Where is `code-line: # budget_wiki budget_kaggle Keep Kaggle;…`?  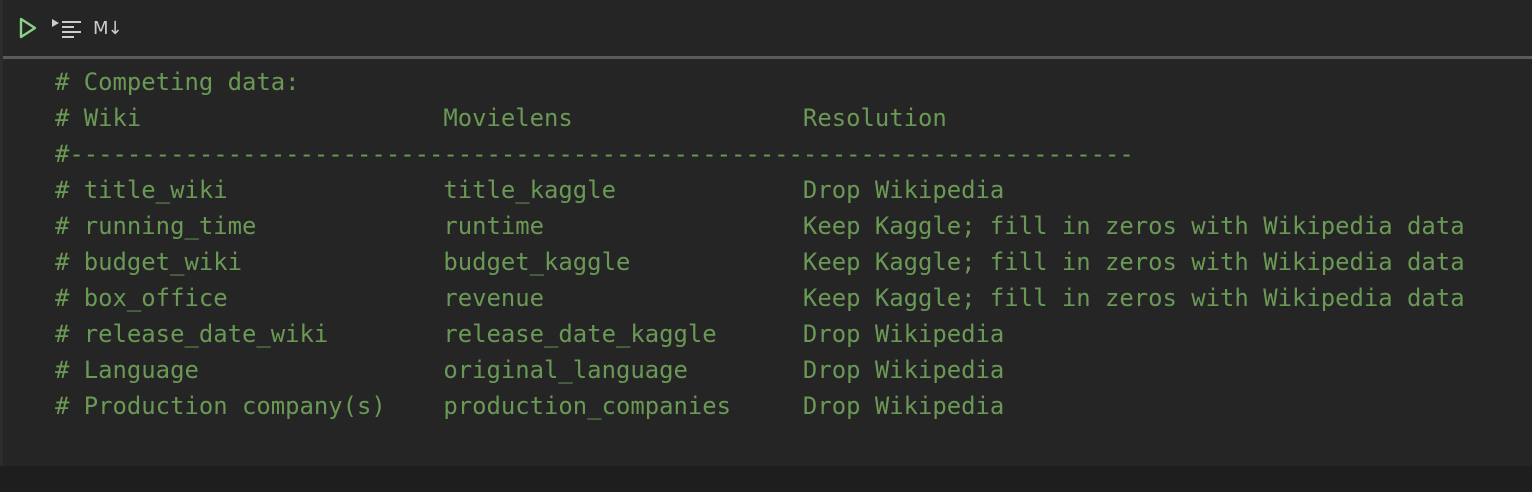
code-line: # budget_wiki budget_kaggle Keep Kaggle;… is located at coordinates (760, 262).